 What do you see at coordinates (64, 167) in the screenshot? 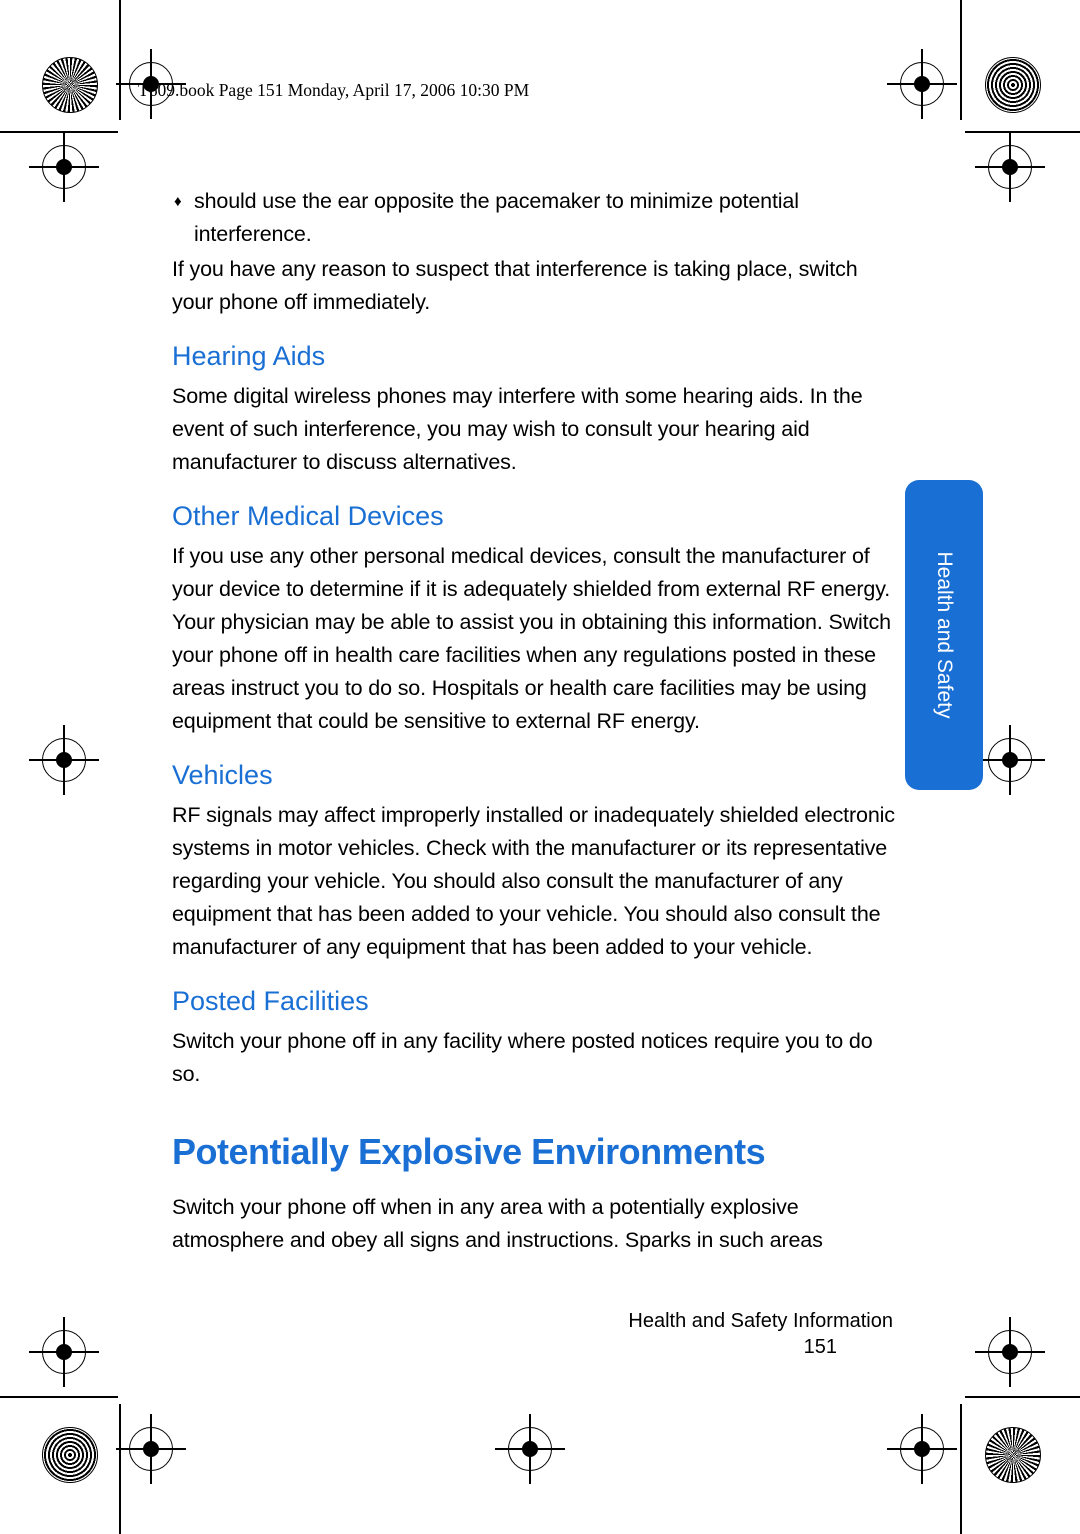
I see `registration-mark-left-upper` at bounding box center [64, 167].